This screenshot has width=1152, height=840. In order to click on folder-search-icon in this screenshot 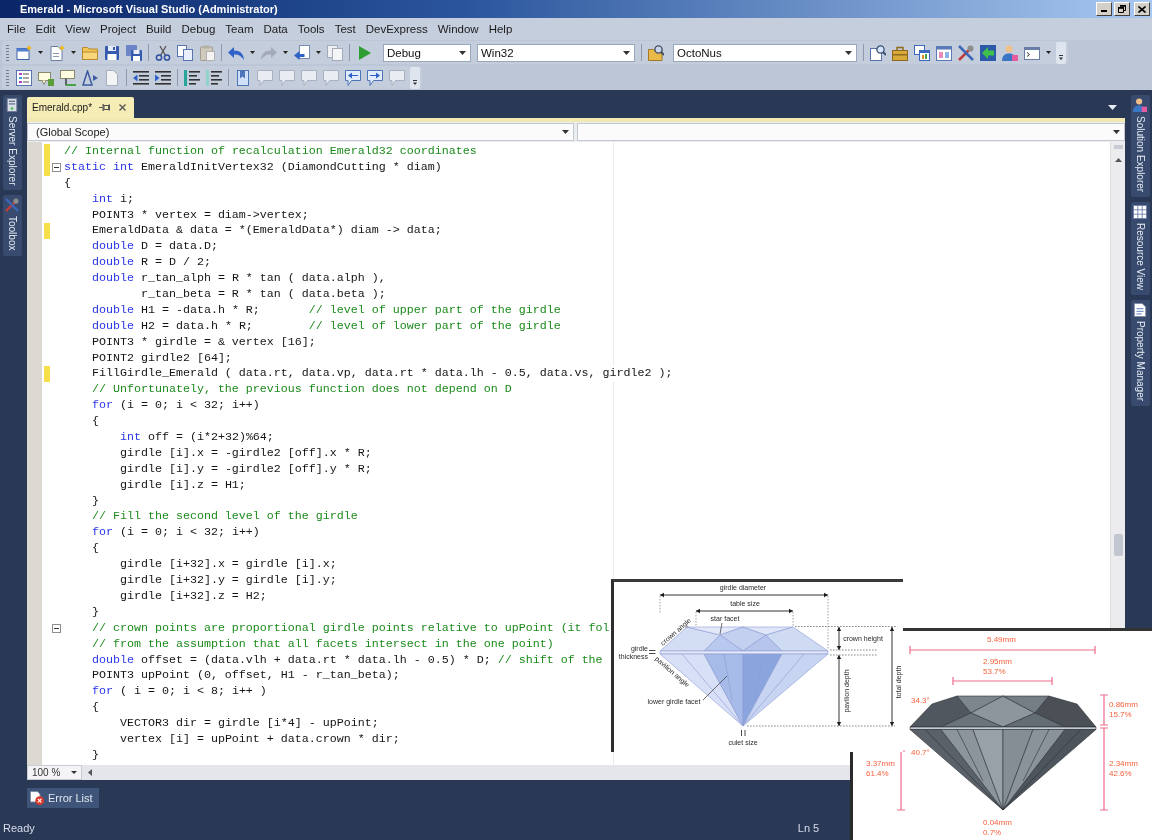, I will do `click(656, 52)`.